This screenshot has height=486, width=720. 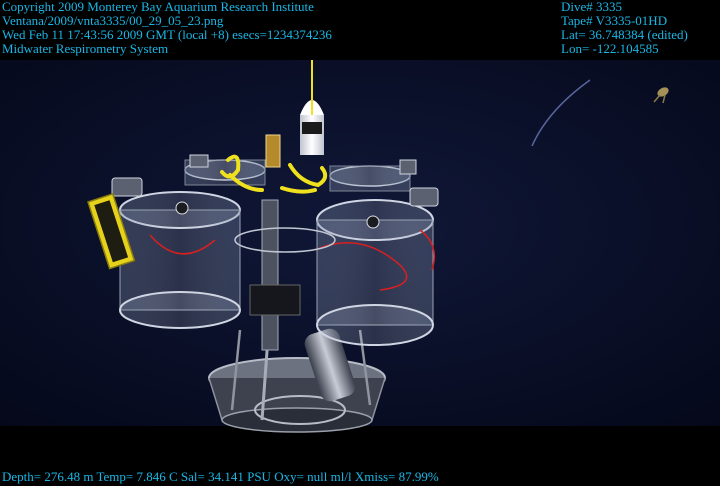 What do you see at coordinates (113, 20) in the screenshot?
I see `file-path-line: Ventana/2009/vnta3335/00_29_05_23.png` at bounding box center [113, 20].